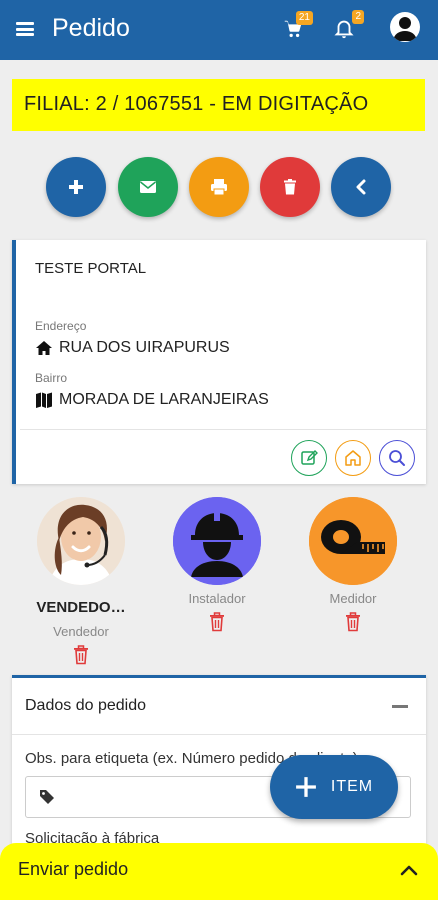 This screenshot has height=900, width=438. Describe the element at coordinates (164, 399) in the screenshot. I see `district-text: MORADA DE LARANJEIRAS` at that location.